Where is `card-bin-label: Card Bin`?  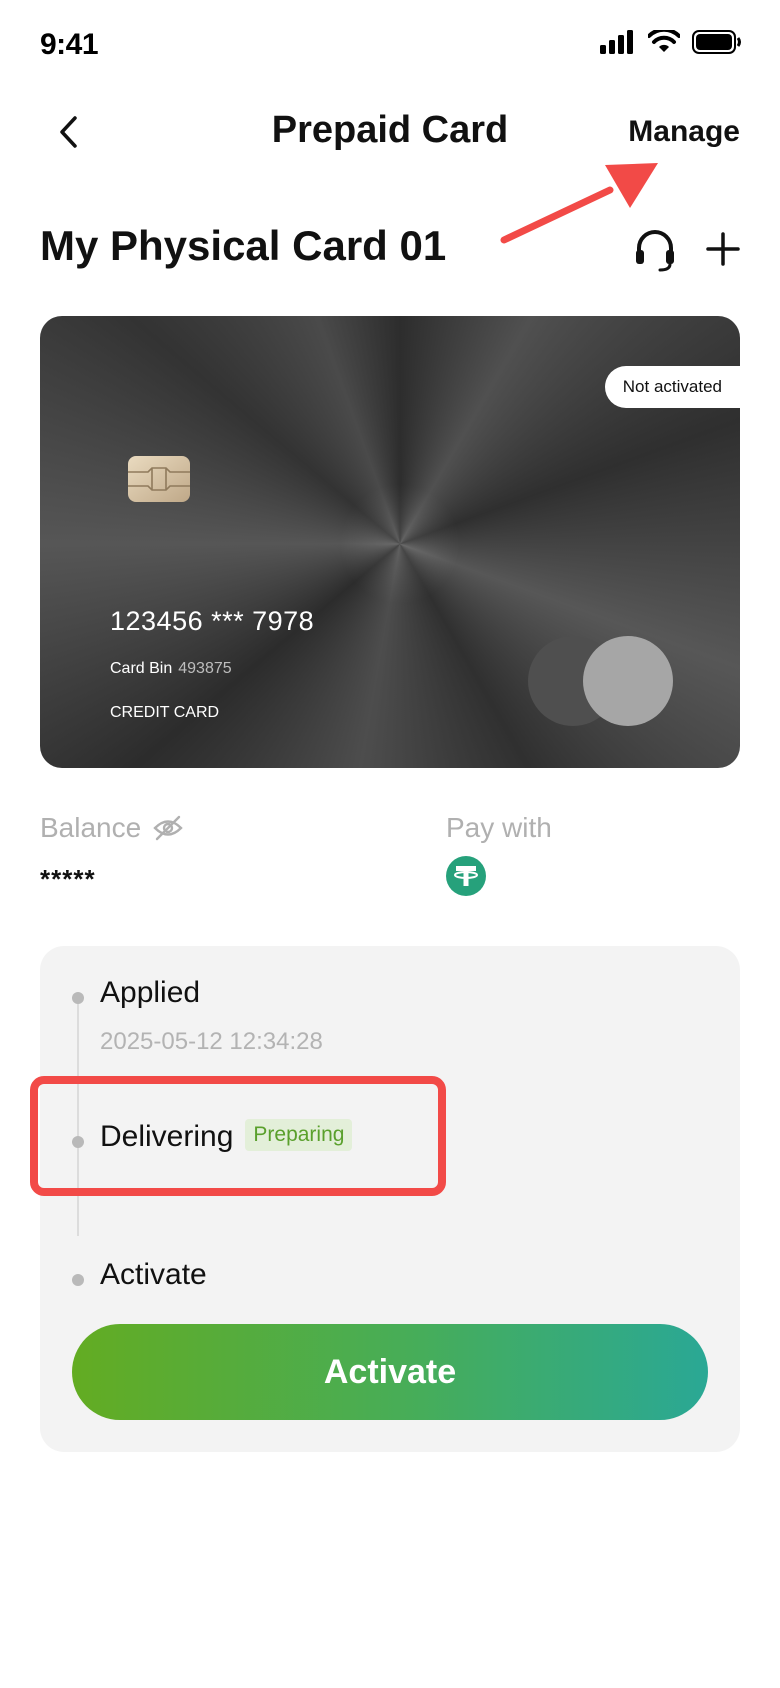
card-bin-label: Card Bin is located at coordinates (141, 668).